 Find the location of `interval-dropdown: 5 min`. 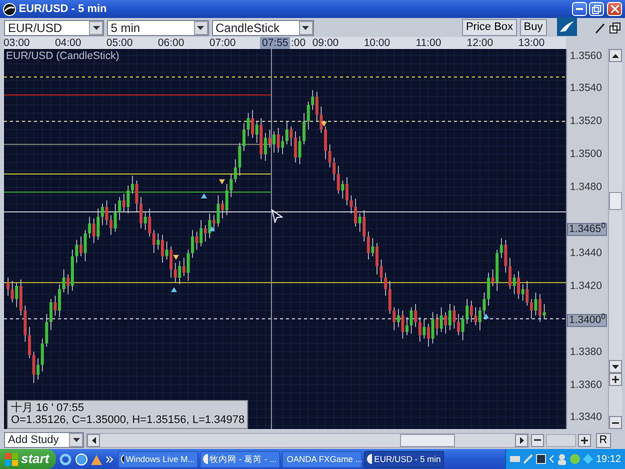

interval-dropdown: 5 min is located at coordinates (157, 28).